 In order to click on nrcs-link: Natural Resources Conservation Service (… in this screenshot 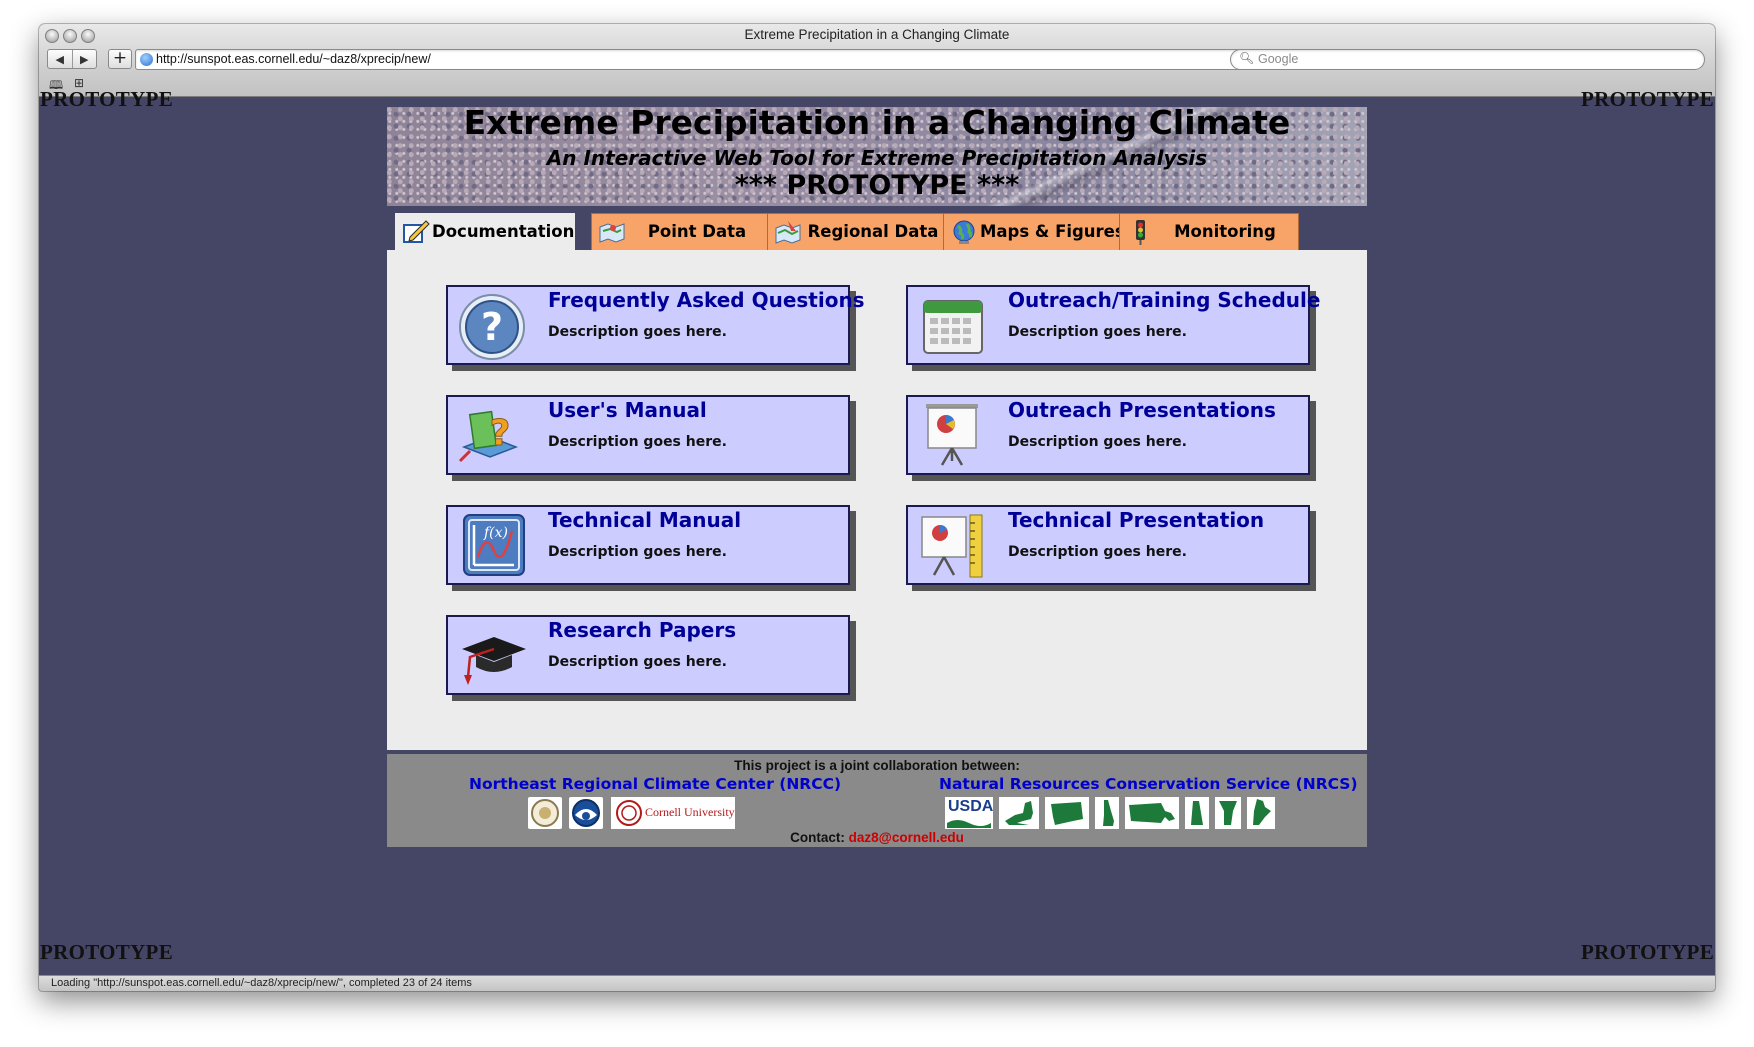, I will do `click(1148, 784)`.